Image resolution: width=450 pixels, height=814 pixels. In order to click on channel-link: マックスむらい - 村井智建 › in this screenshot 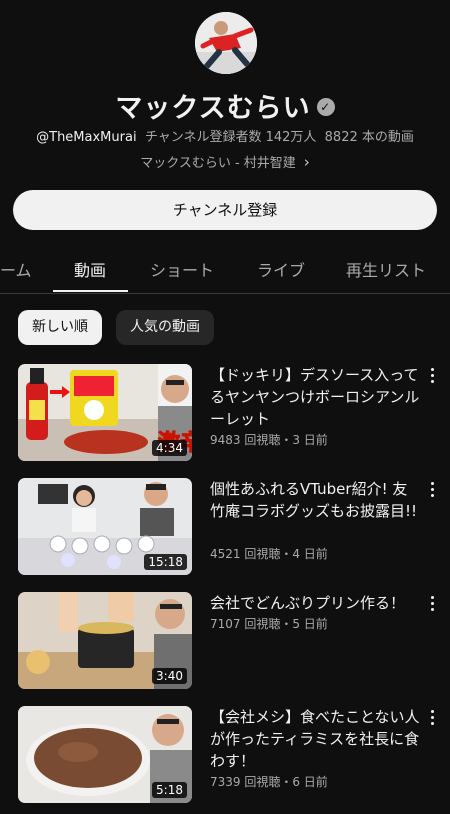, I will do `click(225, 161)`.